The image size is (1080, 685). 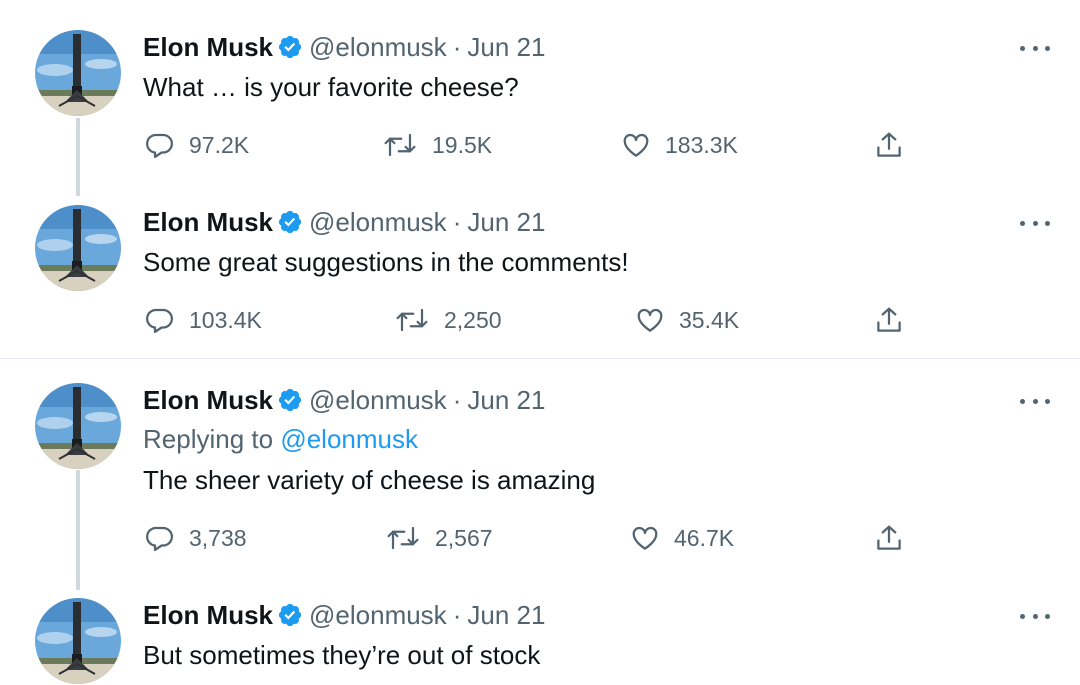 I want to click on replying-to-handle: @elonmusk, so click(x=349, y=439).